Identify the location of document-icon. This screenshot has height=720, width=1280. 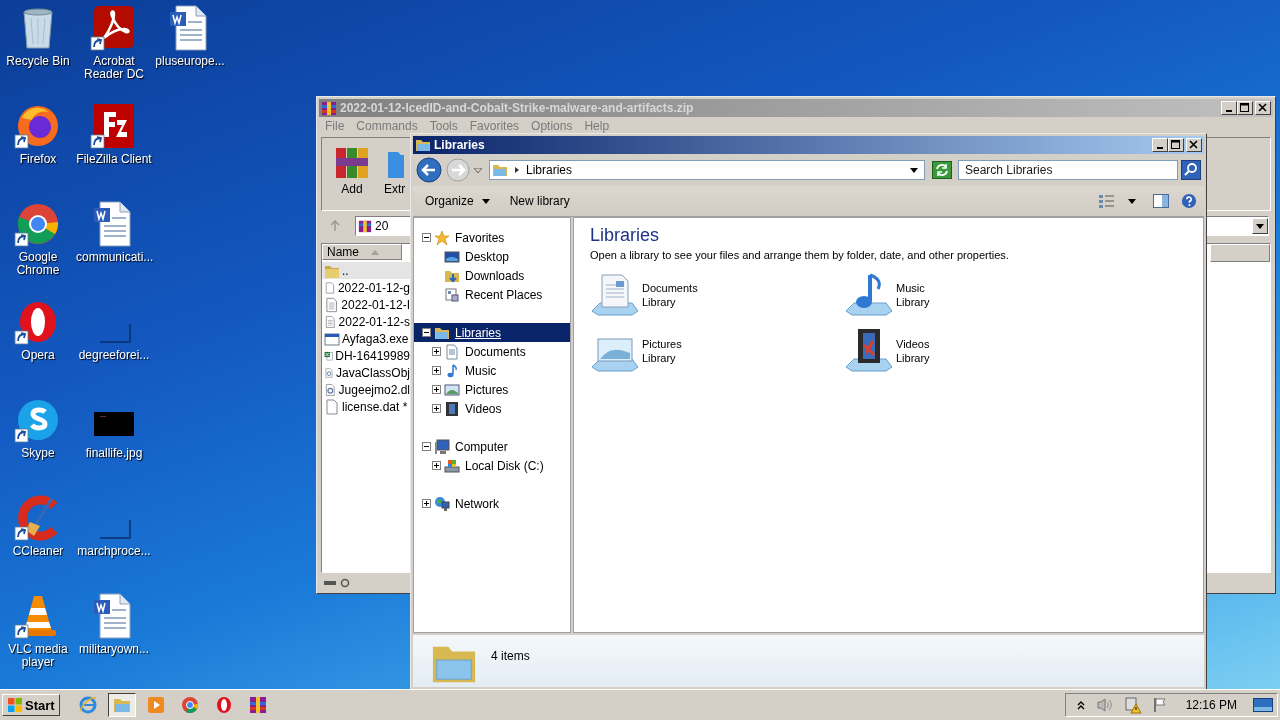
(452, 351).